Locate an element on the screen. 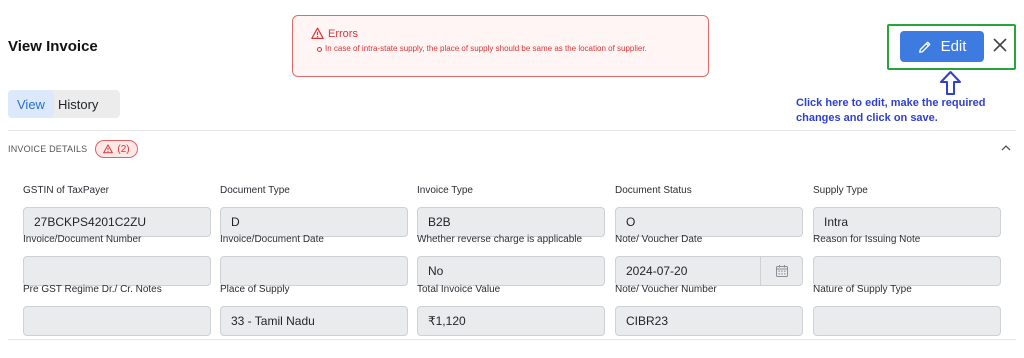  field-invoice-date: Invoice/Document Date is located at coordinates (314, 260).